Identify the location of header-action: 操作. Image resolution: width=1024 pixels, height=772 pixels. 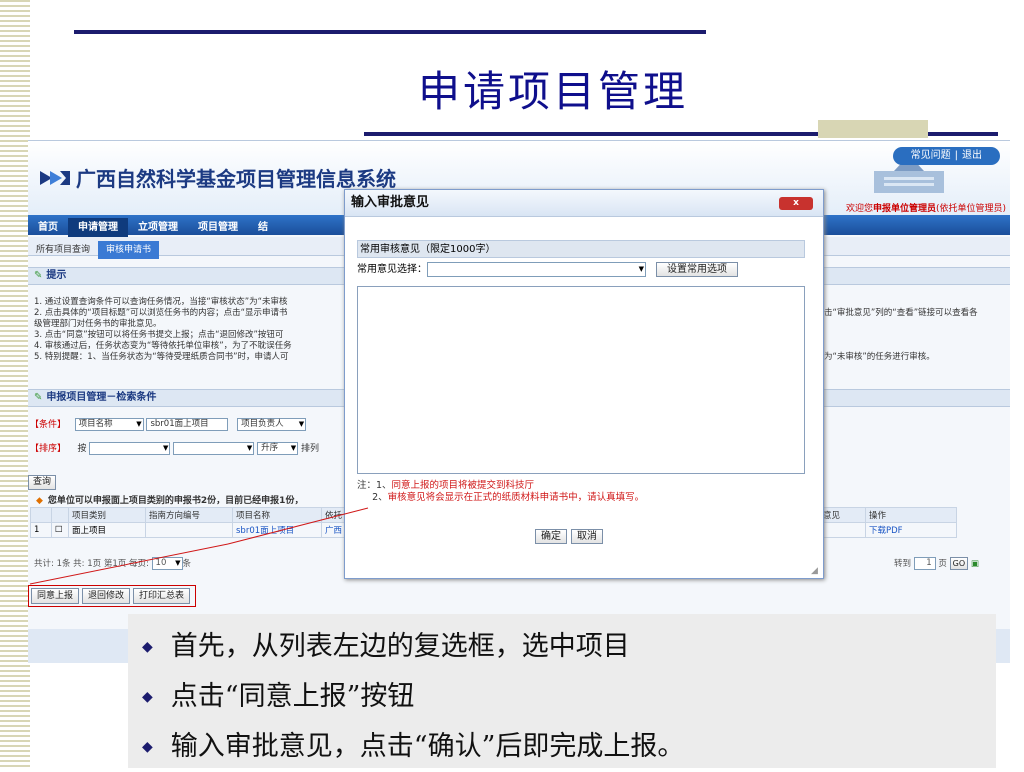
(911, 515).